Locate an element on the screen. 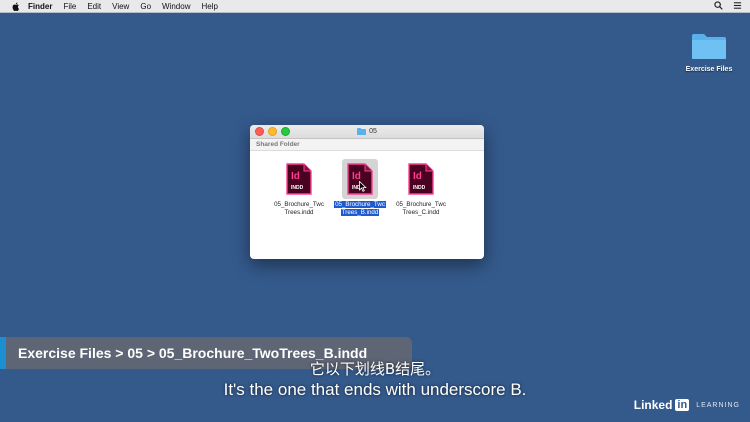 The width and height of the screenshot is (750, 422). menu-edit: Edit is located at coordinates (94, 6).